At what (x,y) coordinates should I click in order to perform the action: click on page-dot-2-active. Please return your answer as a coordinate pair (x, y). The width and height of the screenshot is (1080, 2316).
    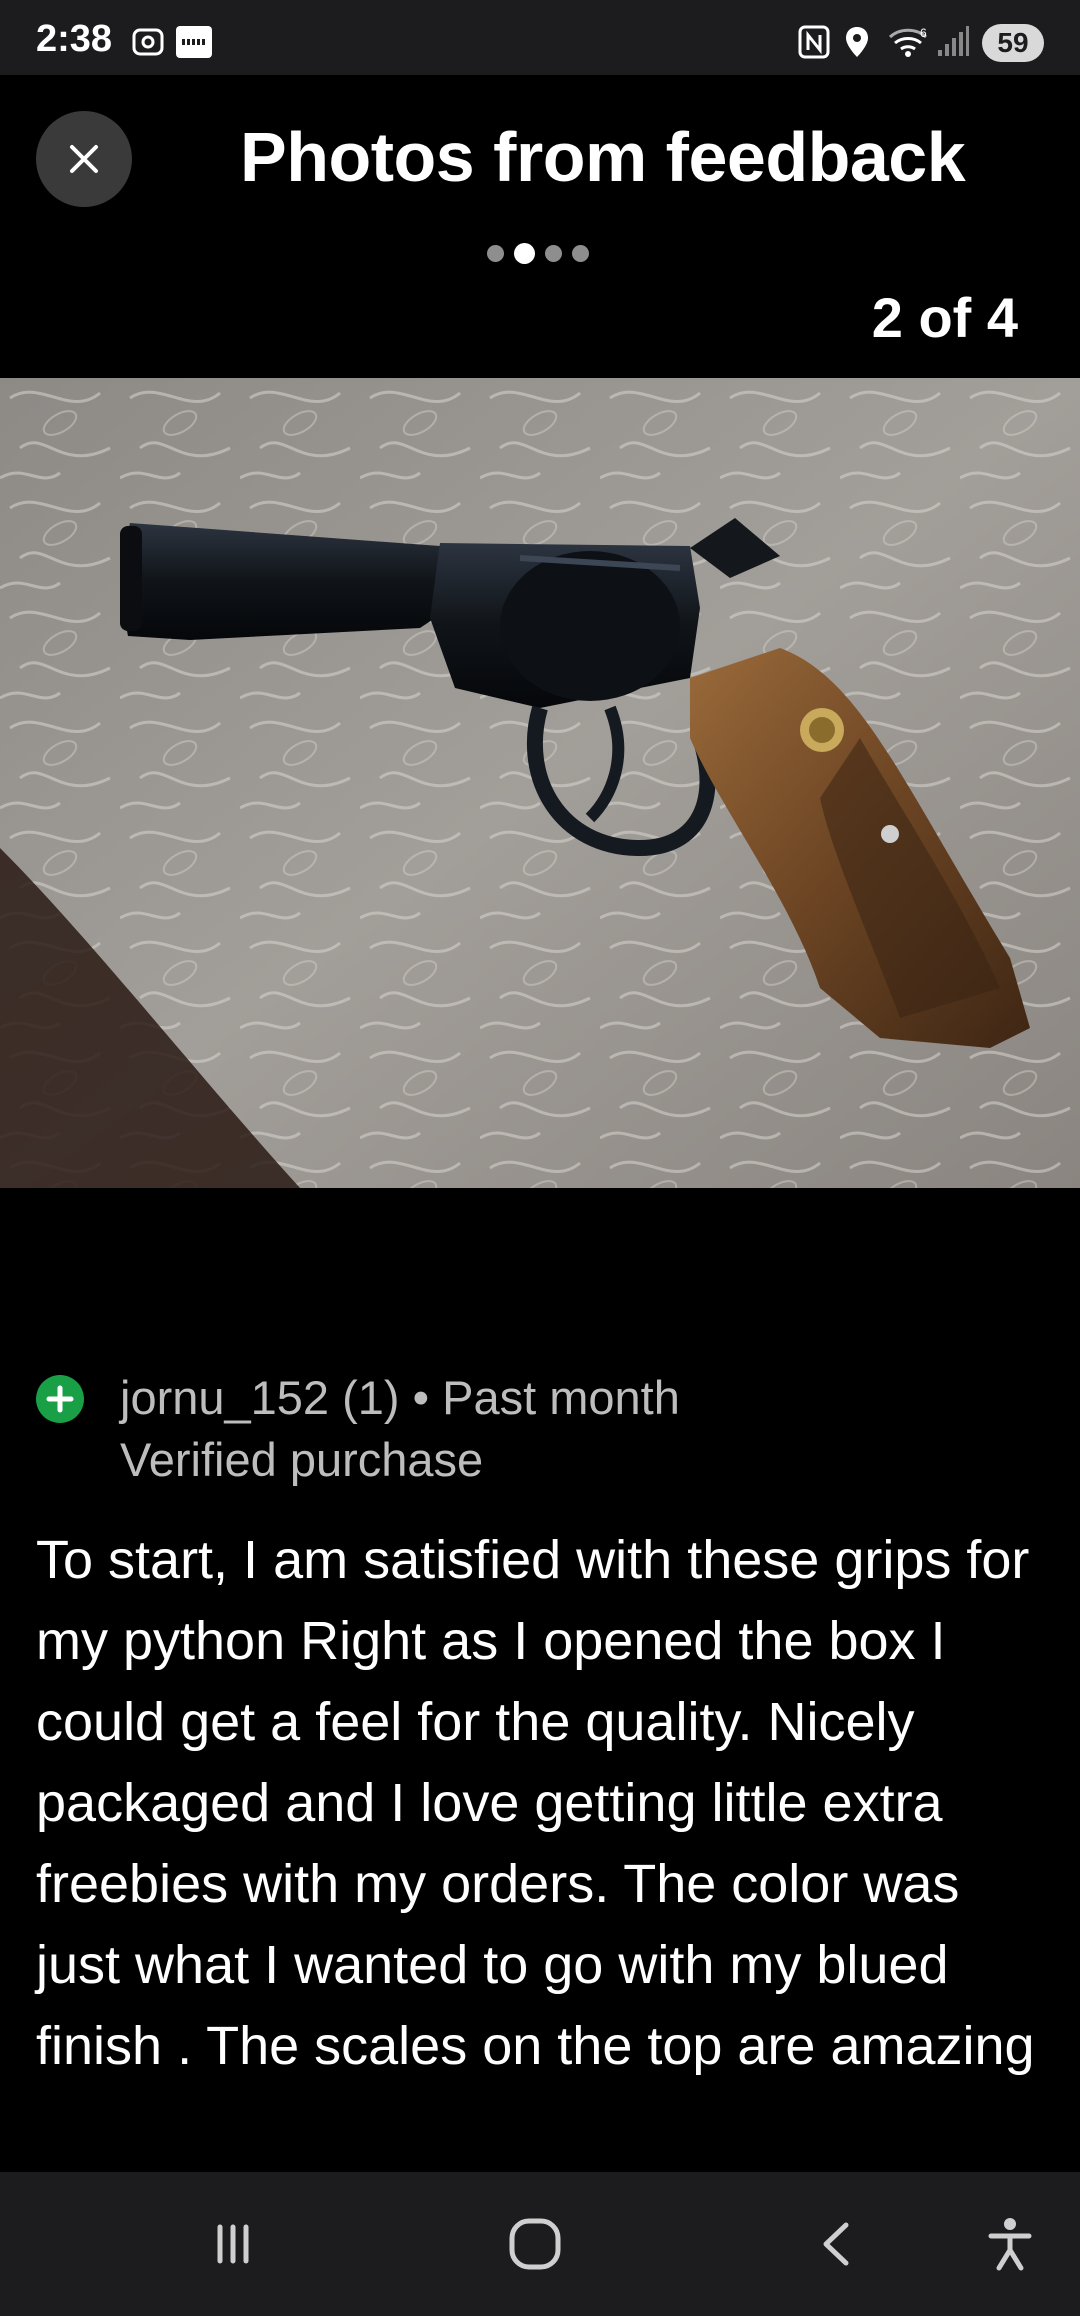
    Looking at the image, I should click on (524, 253).